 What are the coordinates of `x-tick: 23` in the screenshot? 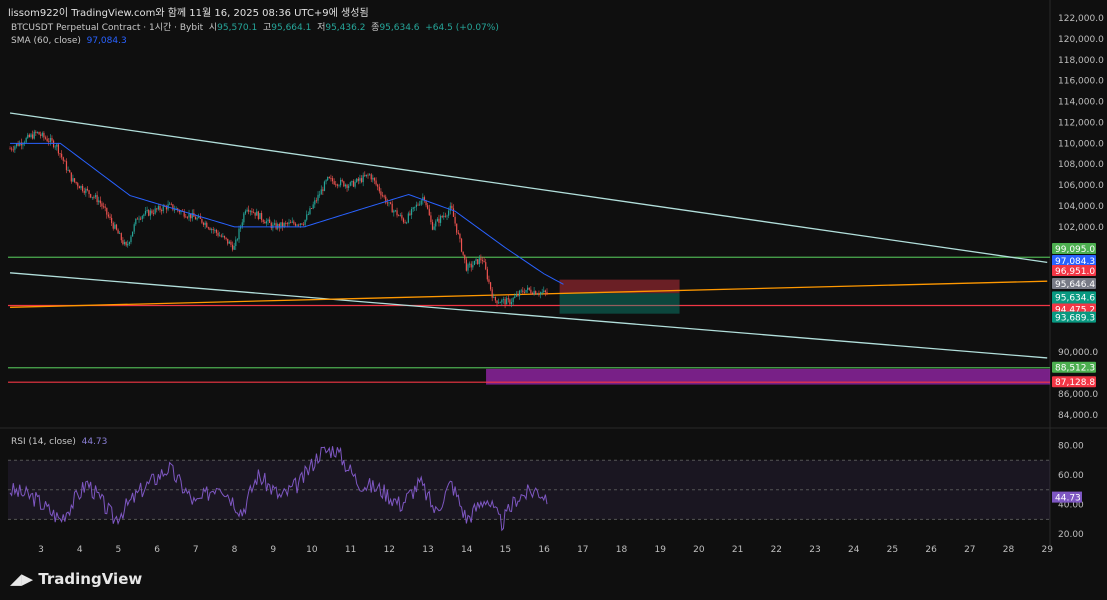 It's located at (814, 550).